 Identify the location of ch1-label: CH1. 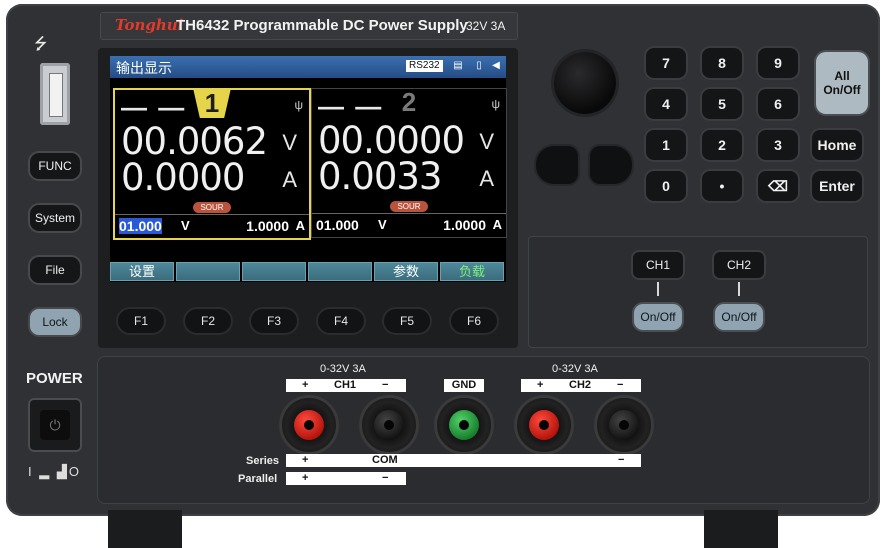
(345, 385).